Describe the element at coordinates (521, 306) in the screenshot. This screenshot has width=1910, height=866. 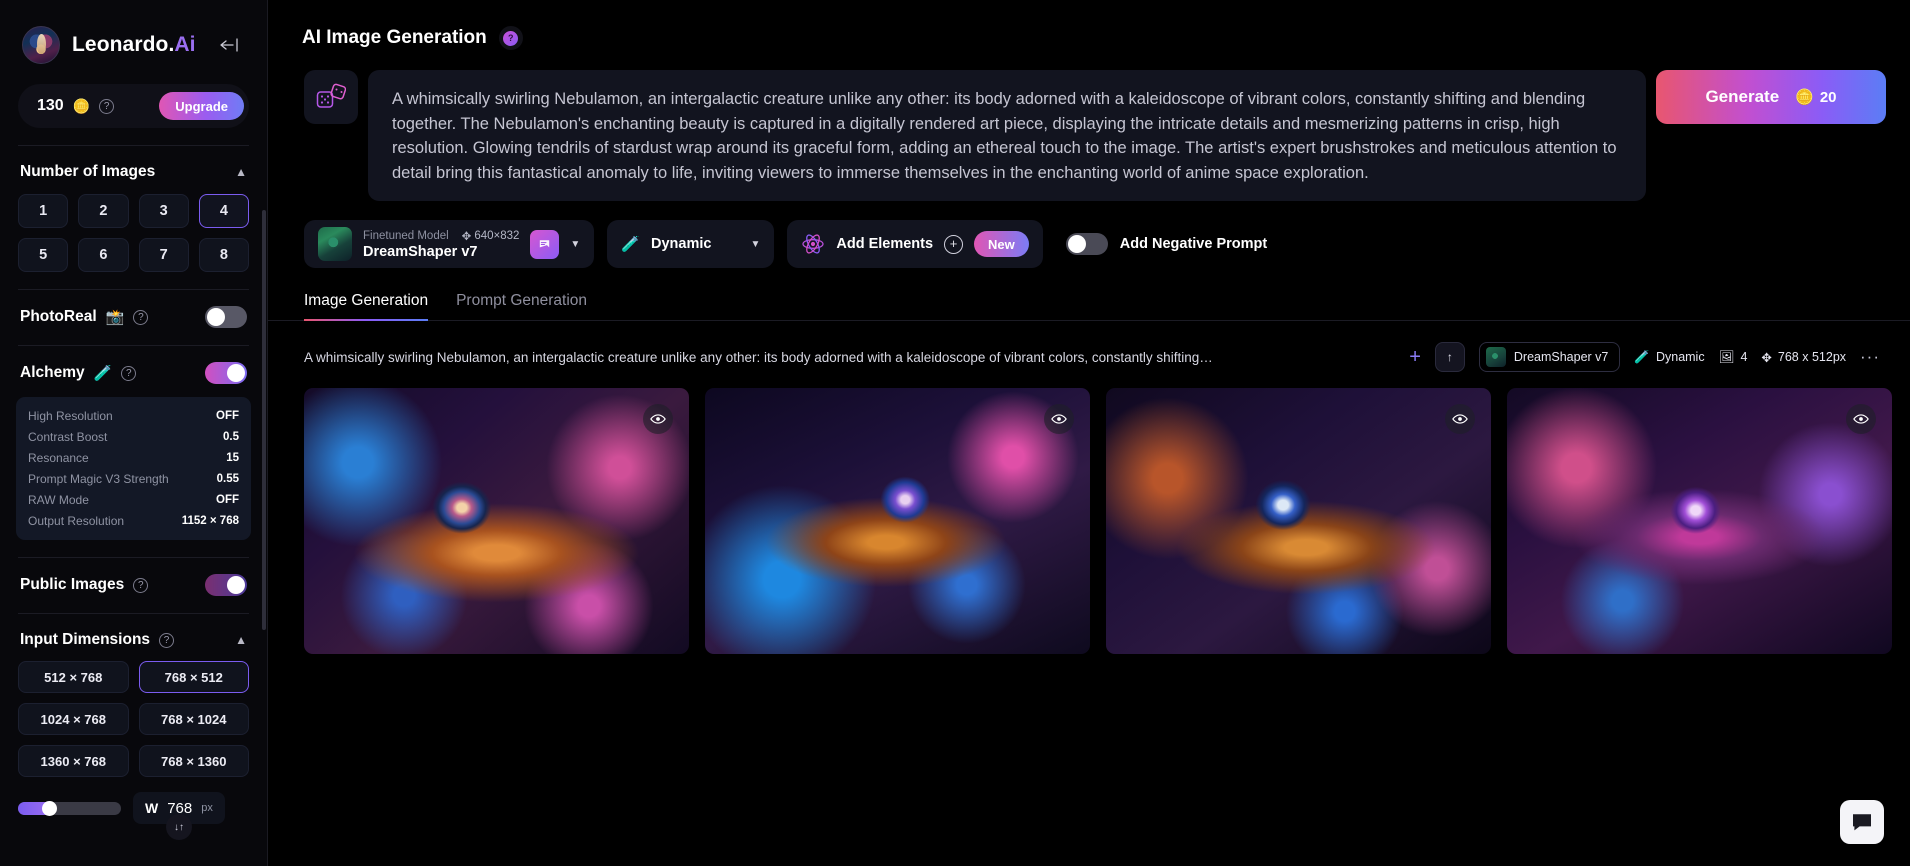
I see `tab-prompt-generation: Prompt Generation` at that location.